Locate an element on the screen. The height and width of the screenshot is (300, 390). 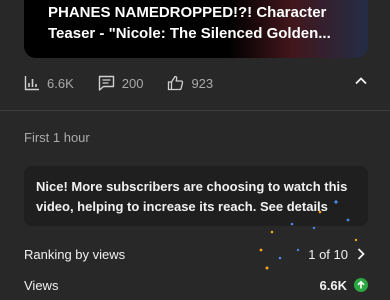
views-count: 6.6K is located at coordinates (60, 83).